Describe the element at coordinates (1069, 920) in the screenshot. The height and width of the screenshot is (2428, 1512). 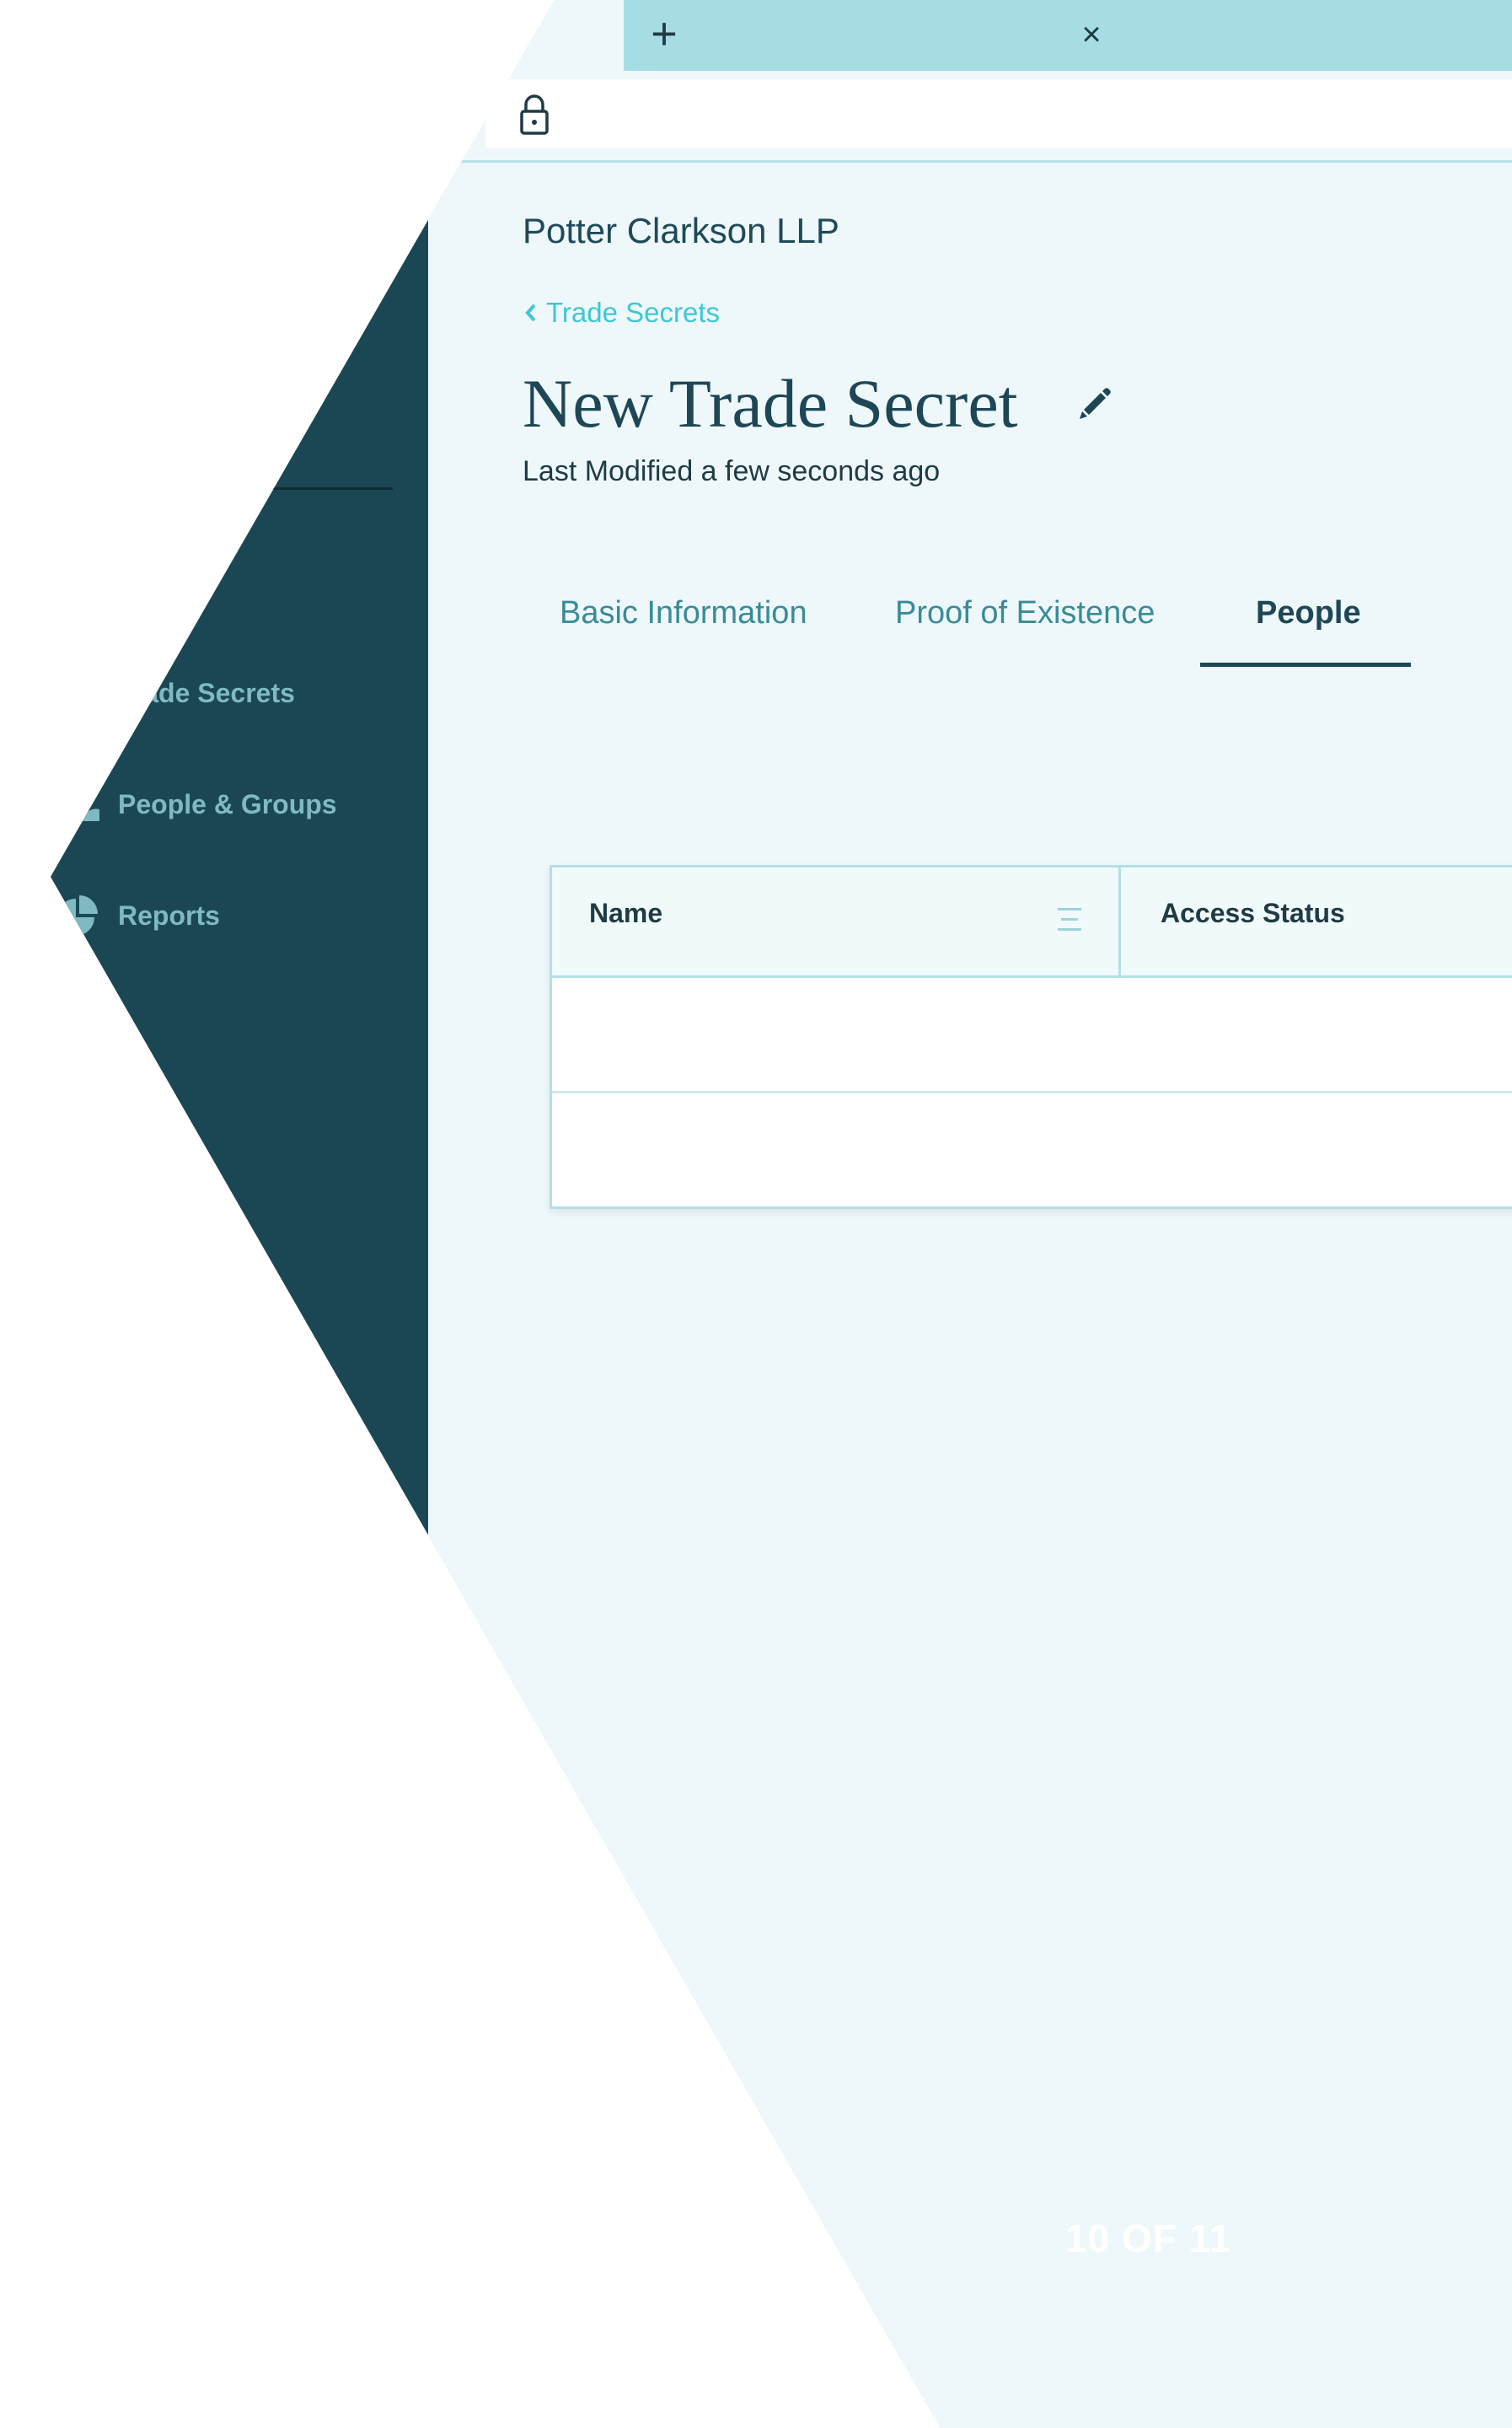
I see `column-menu-icon` at that location.